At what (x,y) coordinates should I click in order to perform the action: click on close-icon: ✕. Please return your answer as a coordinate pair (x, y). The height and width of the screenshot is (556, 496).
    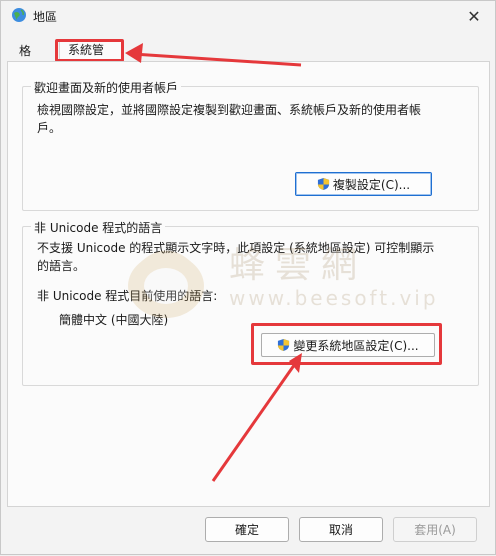
    Looking at the image, I should click on (474, 16).